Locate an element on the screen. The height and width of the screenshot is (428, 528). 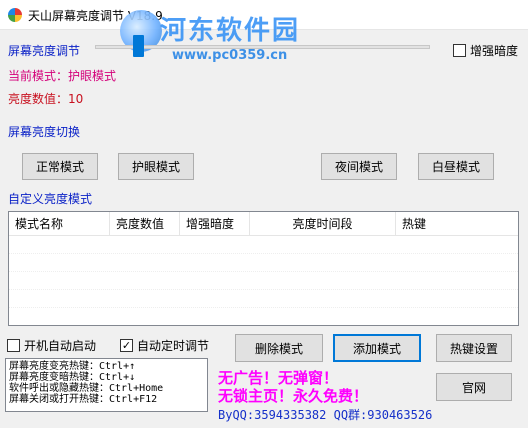
switch-section-title: 屏幕亮度切换 is located at coordinates (44, 132).